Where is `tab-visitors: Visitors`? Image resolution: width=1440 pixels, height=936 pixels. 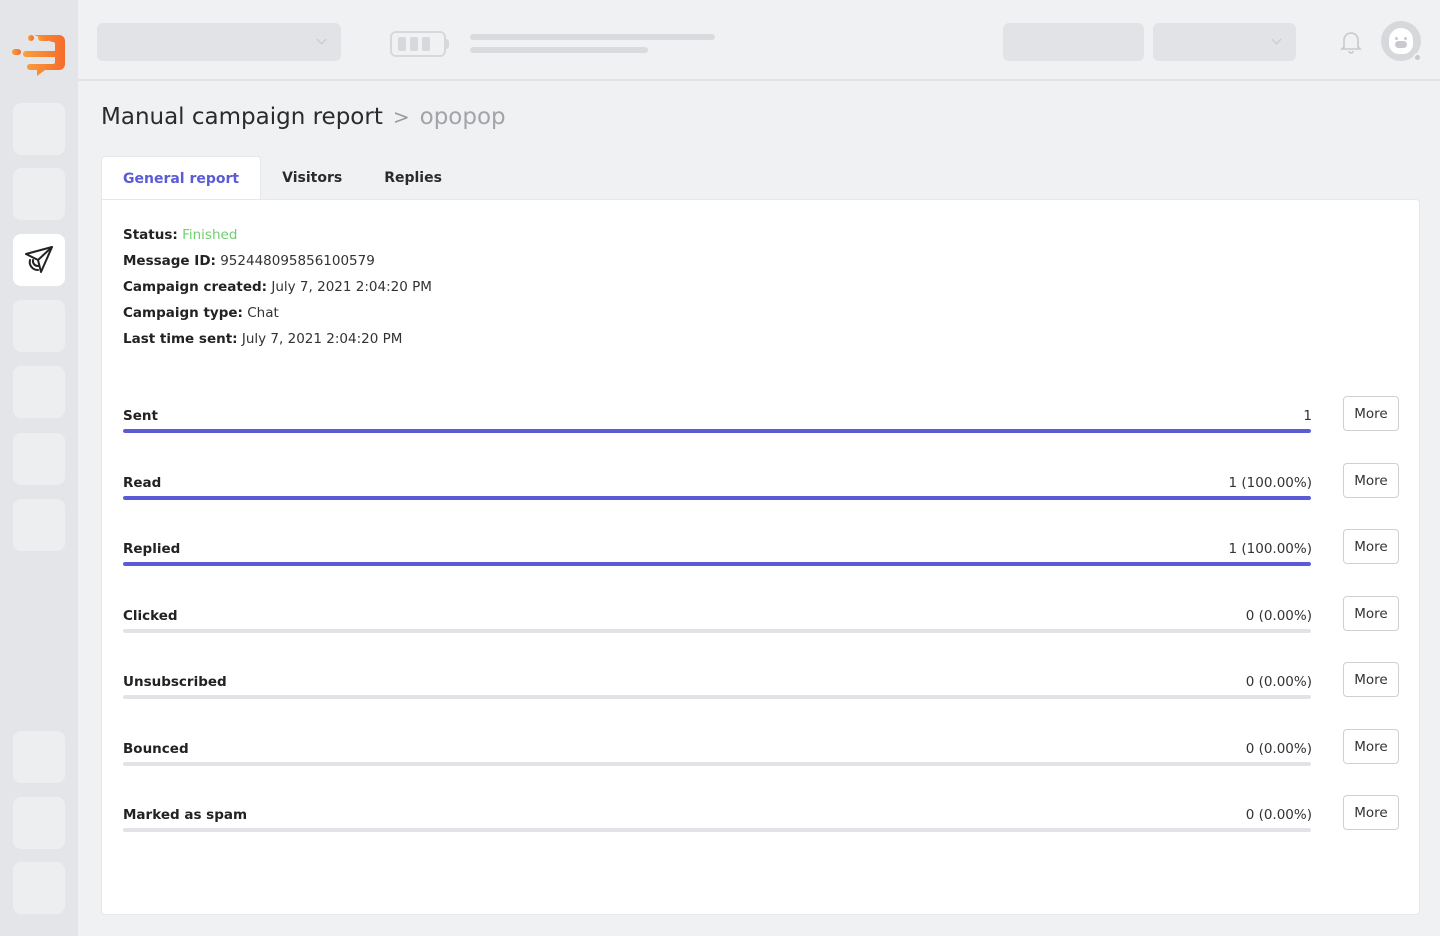
tab-visitors: Visitors is located at coordinates (312, 178).